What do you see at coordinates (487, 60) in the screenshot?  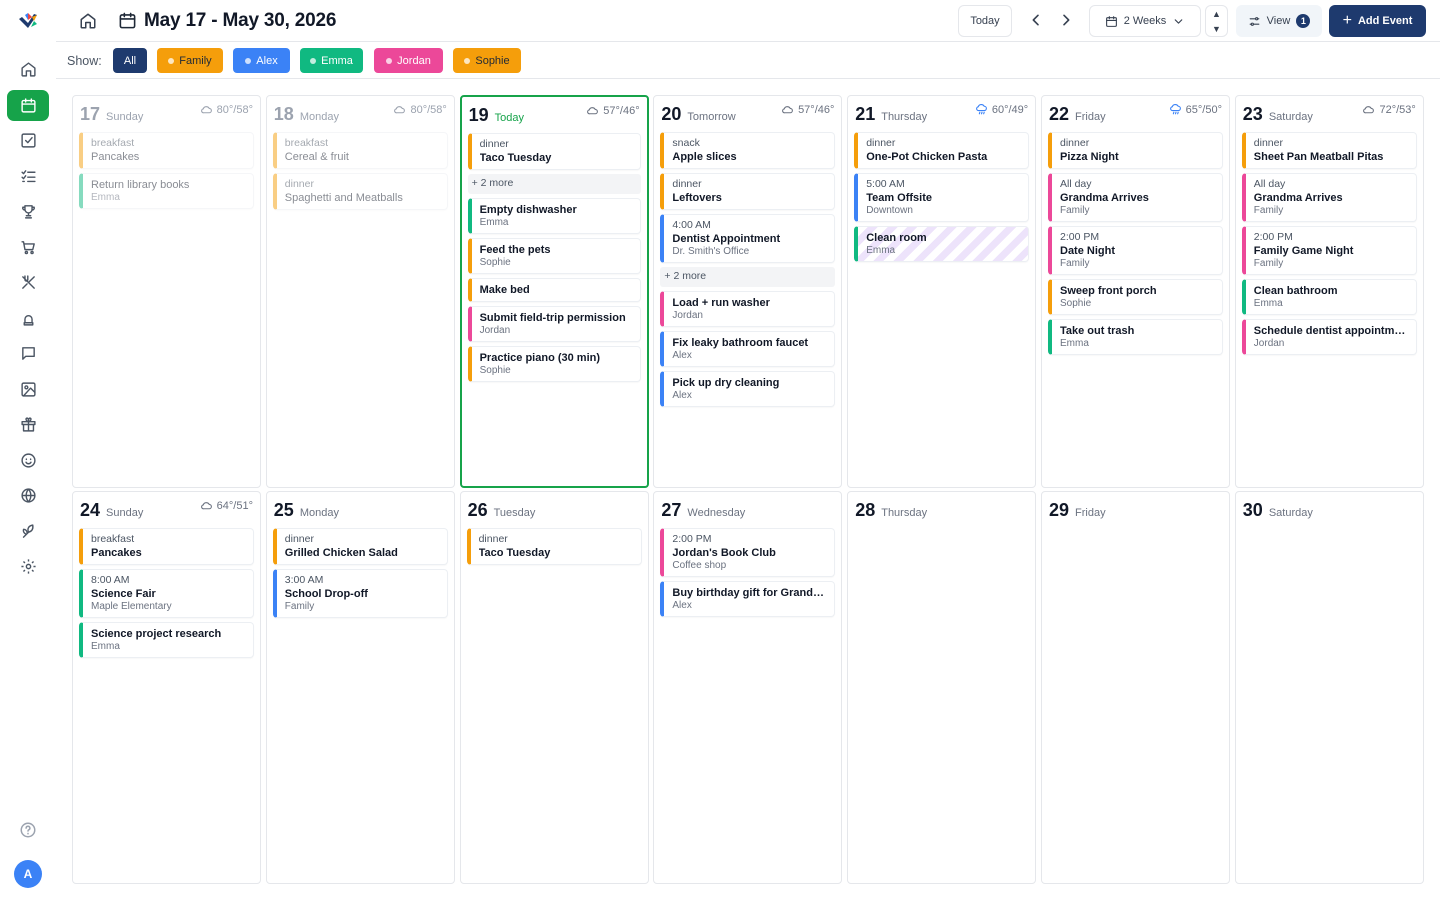 I see `filter-chip-sophie: Sophie` at bounding box center [487, 60].